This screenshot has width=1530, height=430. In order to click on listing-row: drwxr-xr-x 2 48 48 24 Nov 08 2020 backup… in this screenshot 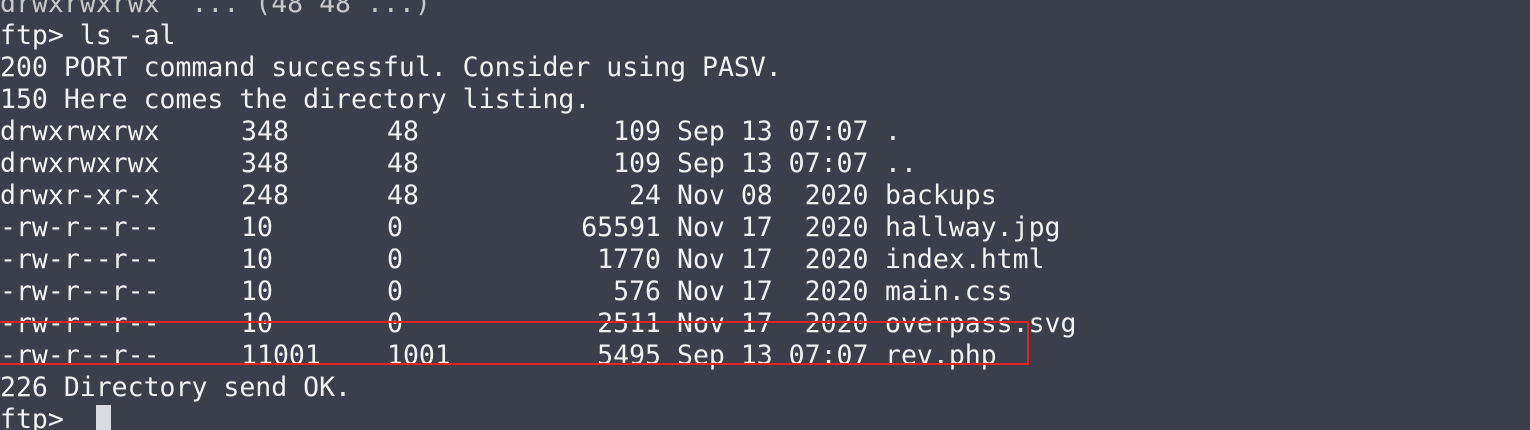, I will do `click(538, 196)`.